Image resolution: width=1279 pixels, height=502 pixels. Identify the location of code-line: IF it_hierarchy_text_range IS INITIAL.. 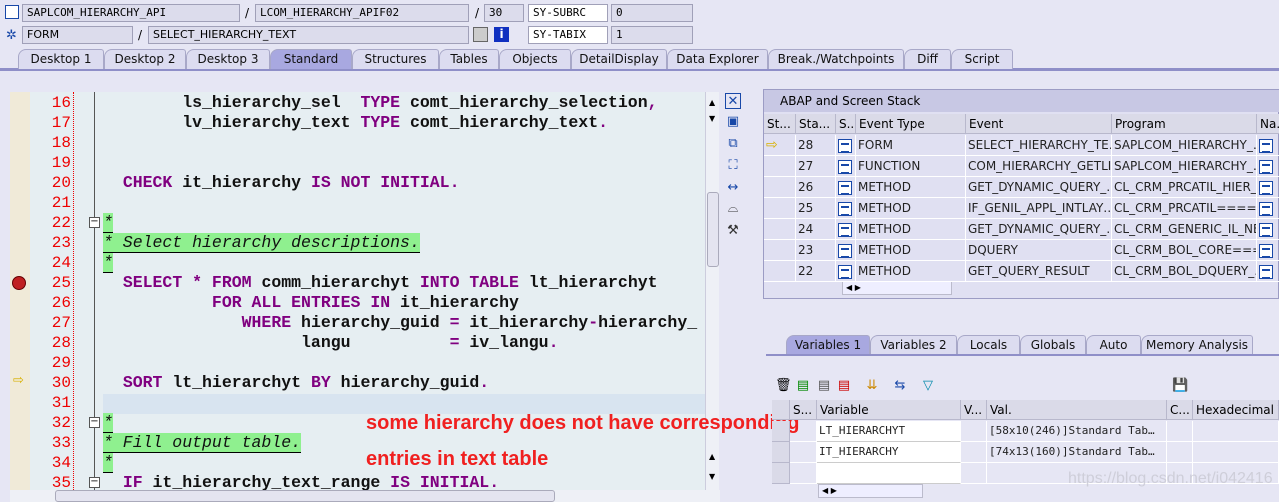
(301, 481).